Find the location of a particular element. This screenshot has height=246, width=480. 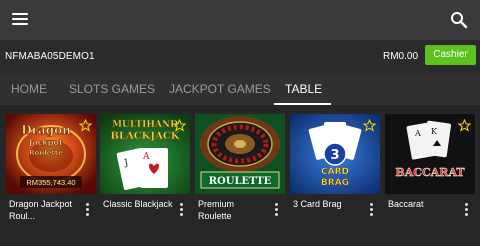

logo-text: CARD is located at coordinates (335, 172).